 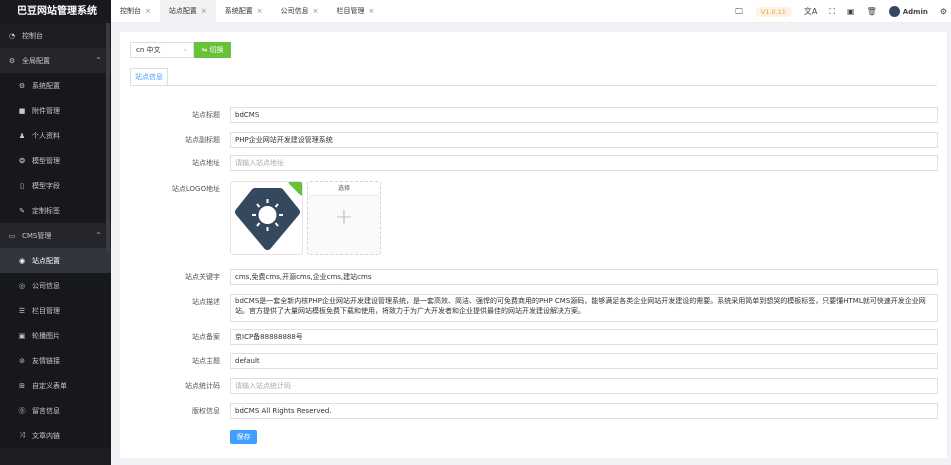 I want to click on company-icon: ◎, so click(x=22, y=285).